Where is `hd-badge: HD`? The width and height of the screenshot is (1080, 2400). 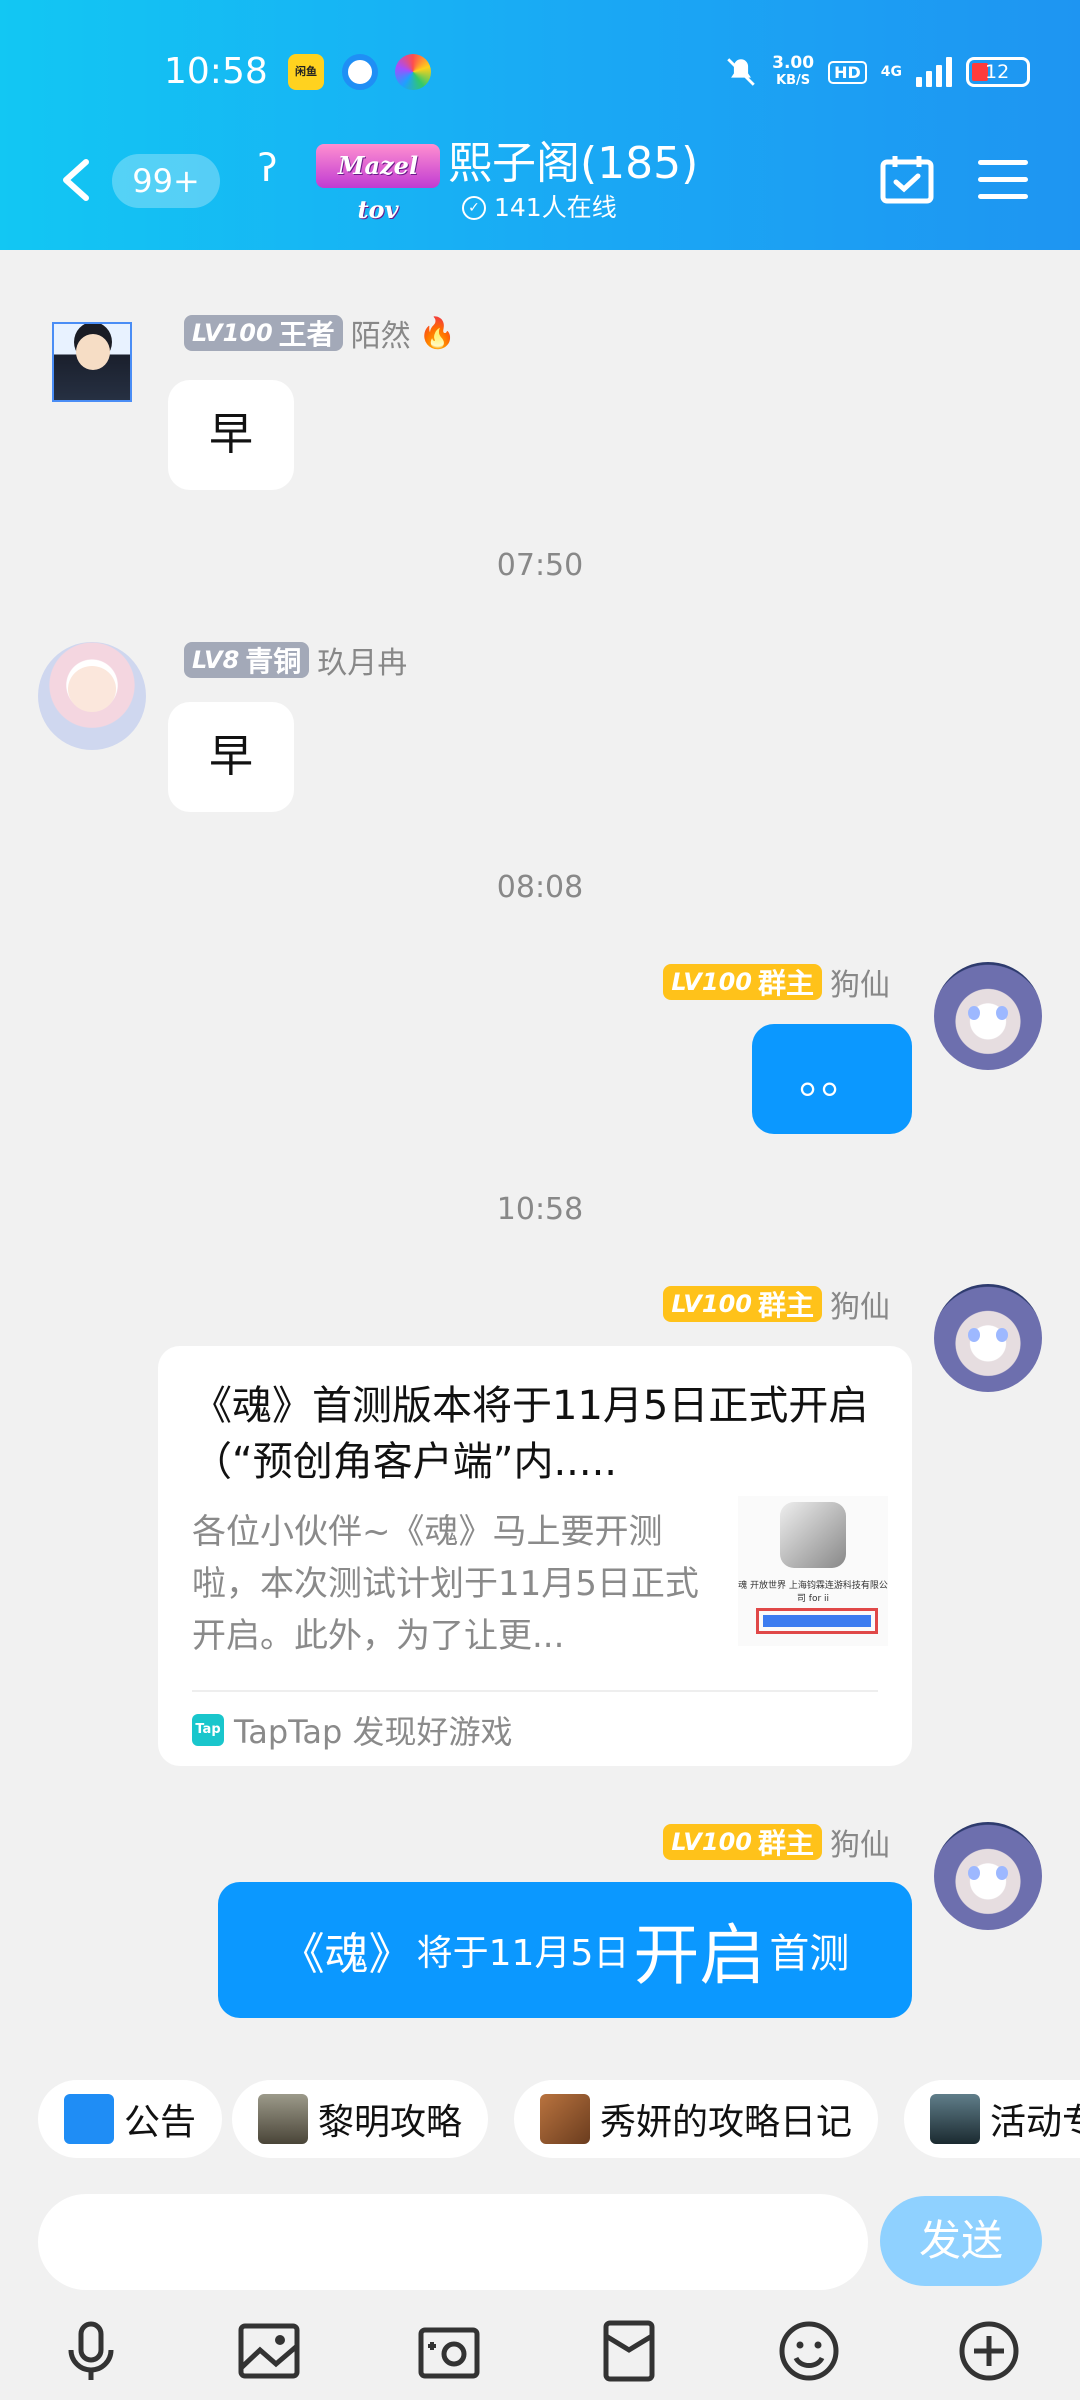
hd-badge: HD is located at coordinates (847, 72).